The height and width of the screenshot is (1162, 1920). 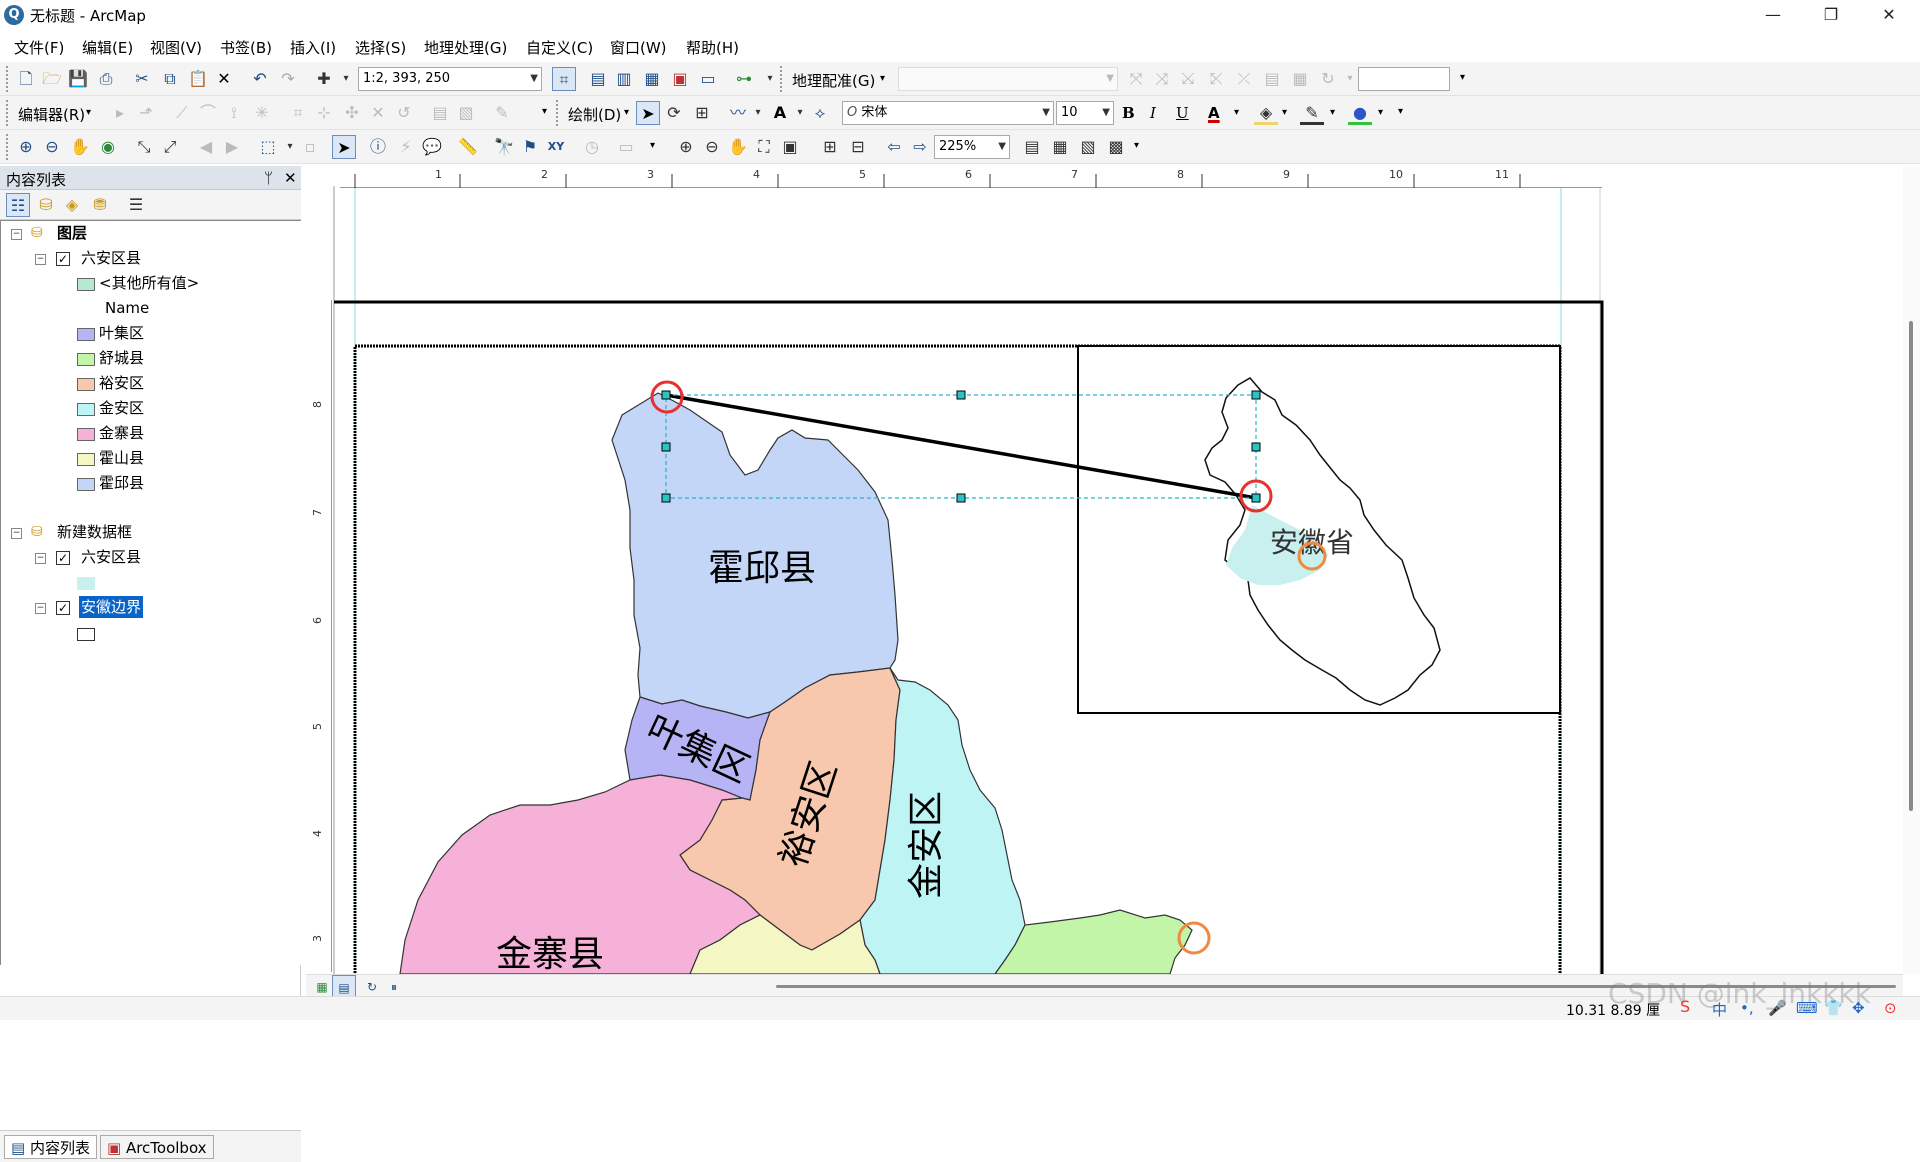 What do you see at coordinates (1328, 79) in the screenshot?
I see `reset-icon: ↻` at bounding box center [1328, 79].